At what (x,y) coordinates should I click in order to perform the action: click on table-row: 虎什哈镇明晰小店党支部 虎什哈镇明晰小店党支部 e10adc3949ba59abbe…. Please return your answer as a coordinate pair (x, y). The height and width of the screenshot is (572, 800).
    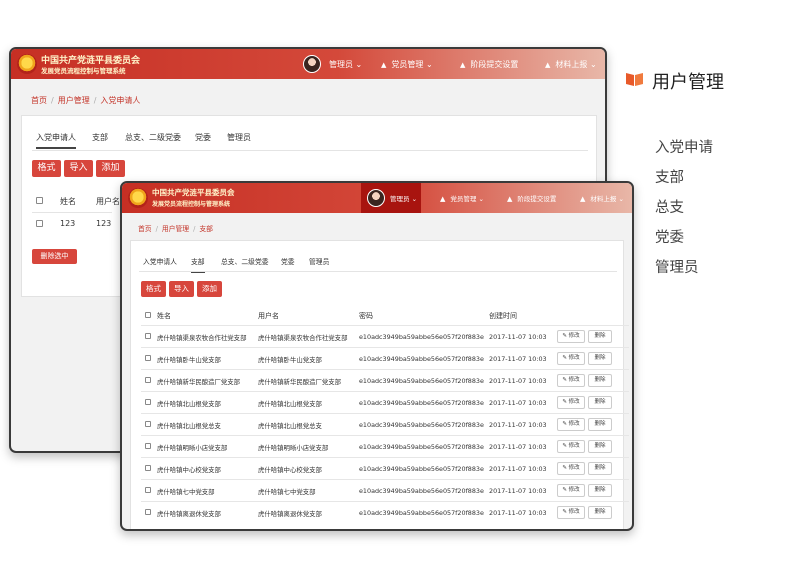
    Looking at the image, I should click on (385, 446).